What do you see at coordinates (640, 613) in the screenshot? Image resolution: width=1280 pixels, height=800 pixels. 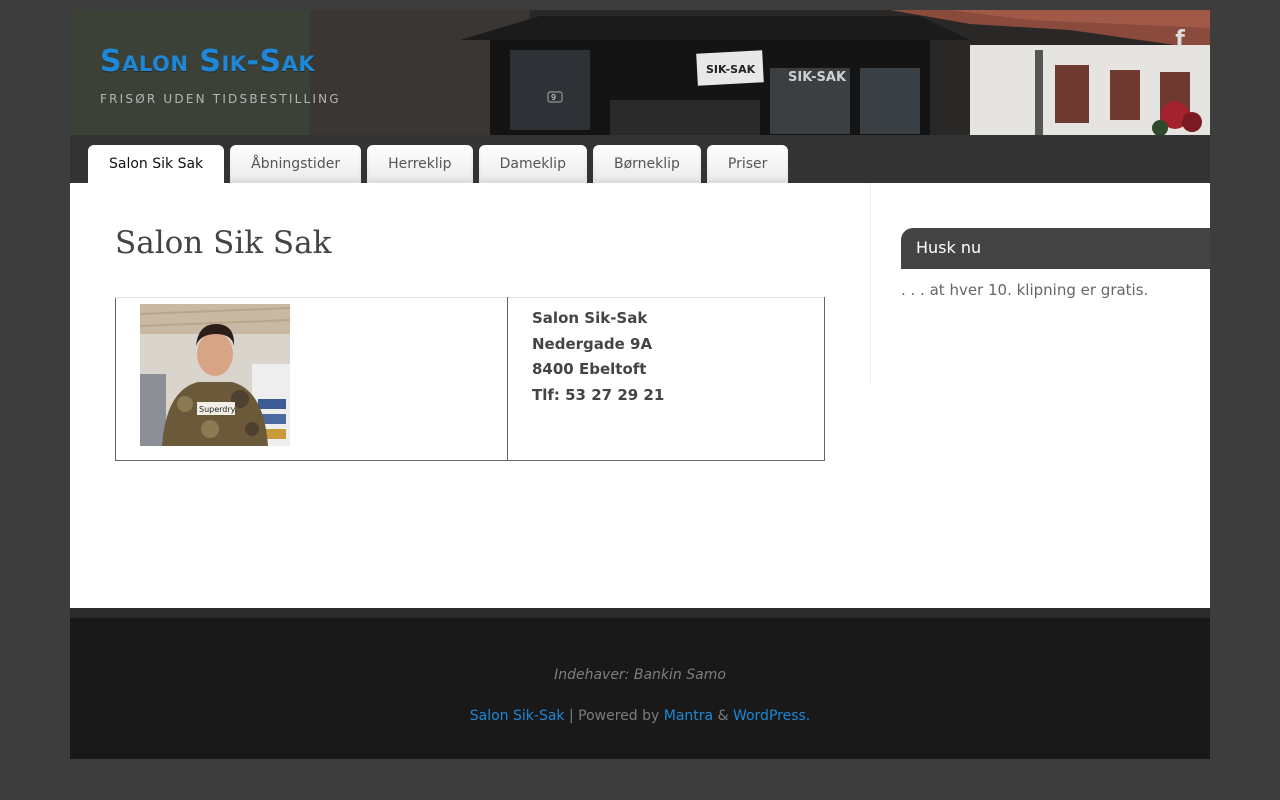 I see `footer-divider` at bounding box center [640, 613].